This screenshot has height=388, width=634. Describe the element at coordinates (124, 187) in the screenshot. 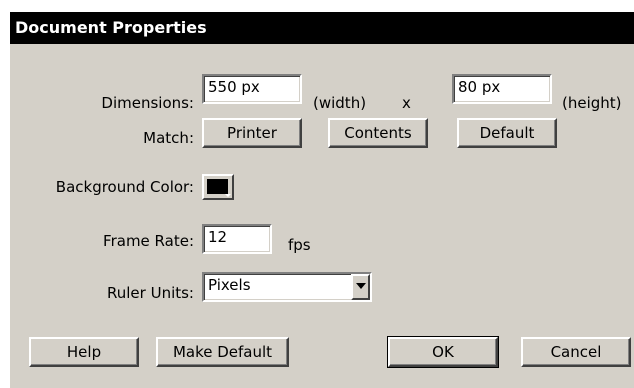

I see `background-color-label: Background Color:` at that location.